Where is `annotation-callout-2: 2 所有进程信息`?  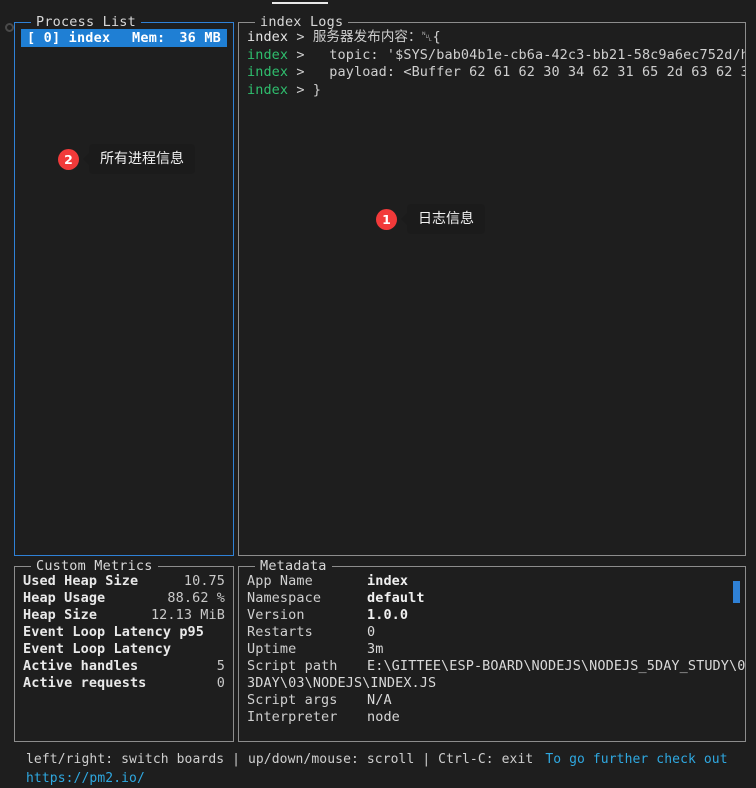
annotation-callout-2: 2 所有进程信息 is located at coordinates (126, 159).